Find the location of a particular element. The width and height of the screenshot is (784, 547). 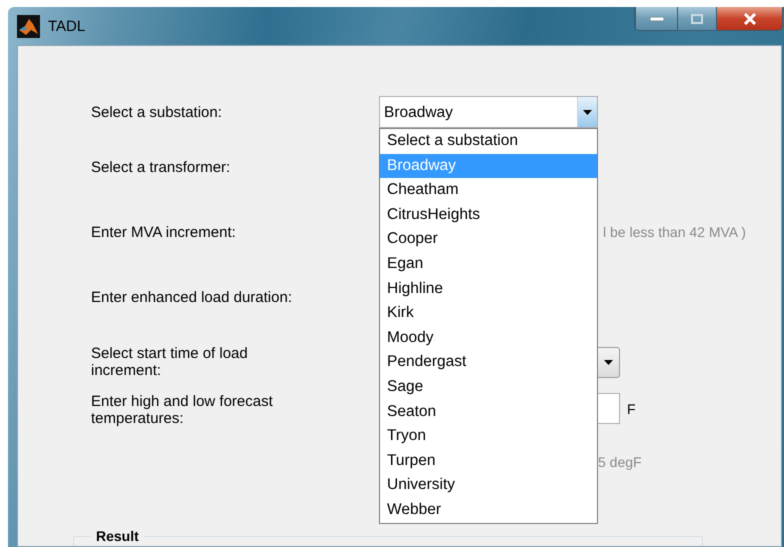

minimize-icon is located at coordinates (657, 18).